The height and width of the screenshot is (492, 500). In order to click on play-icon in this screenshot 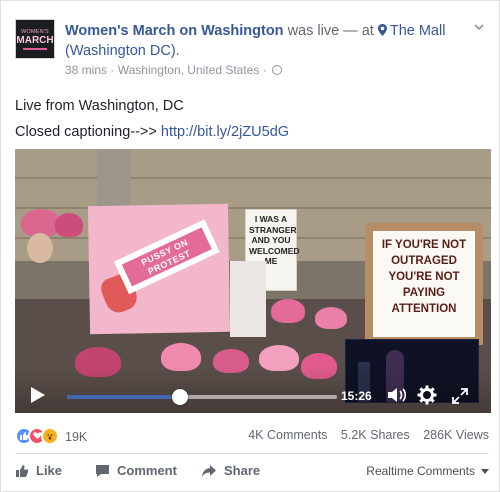, I will do `click(38, 395)`.